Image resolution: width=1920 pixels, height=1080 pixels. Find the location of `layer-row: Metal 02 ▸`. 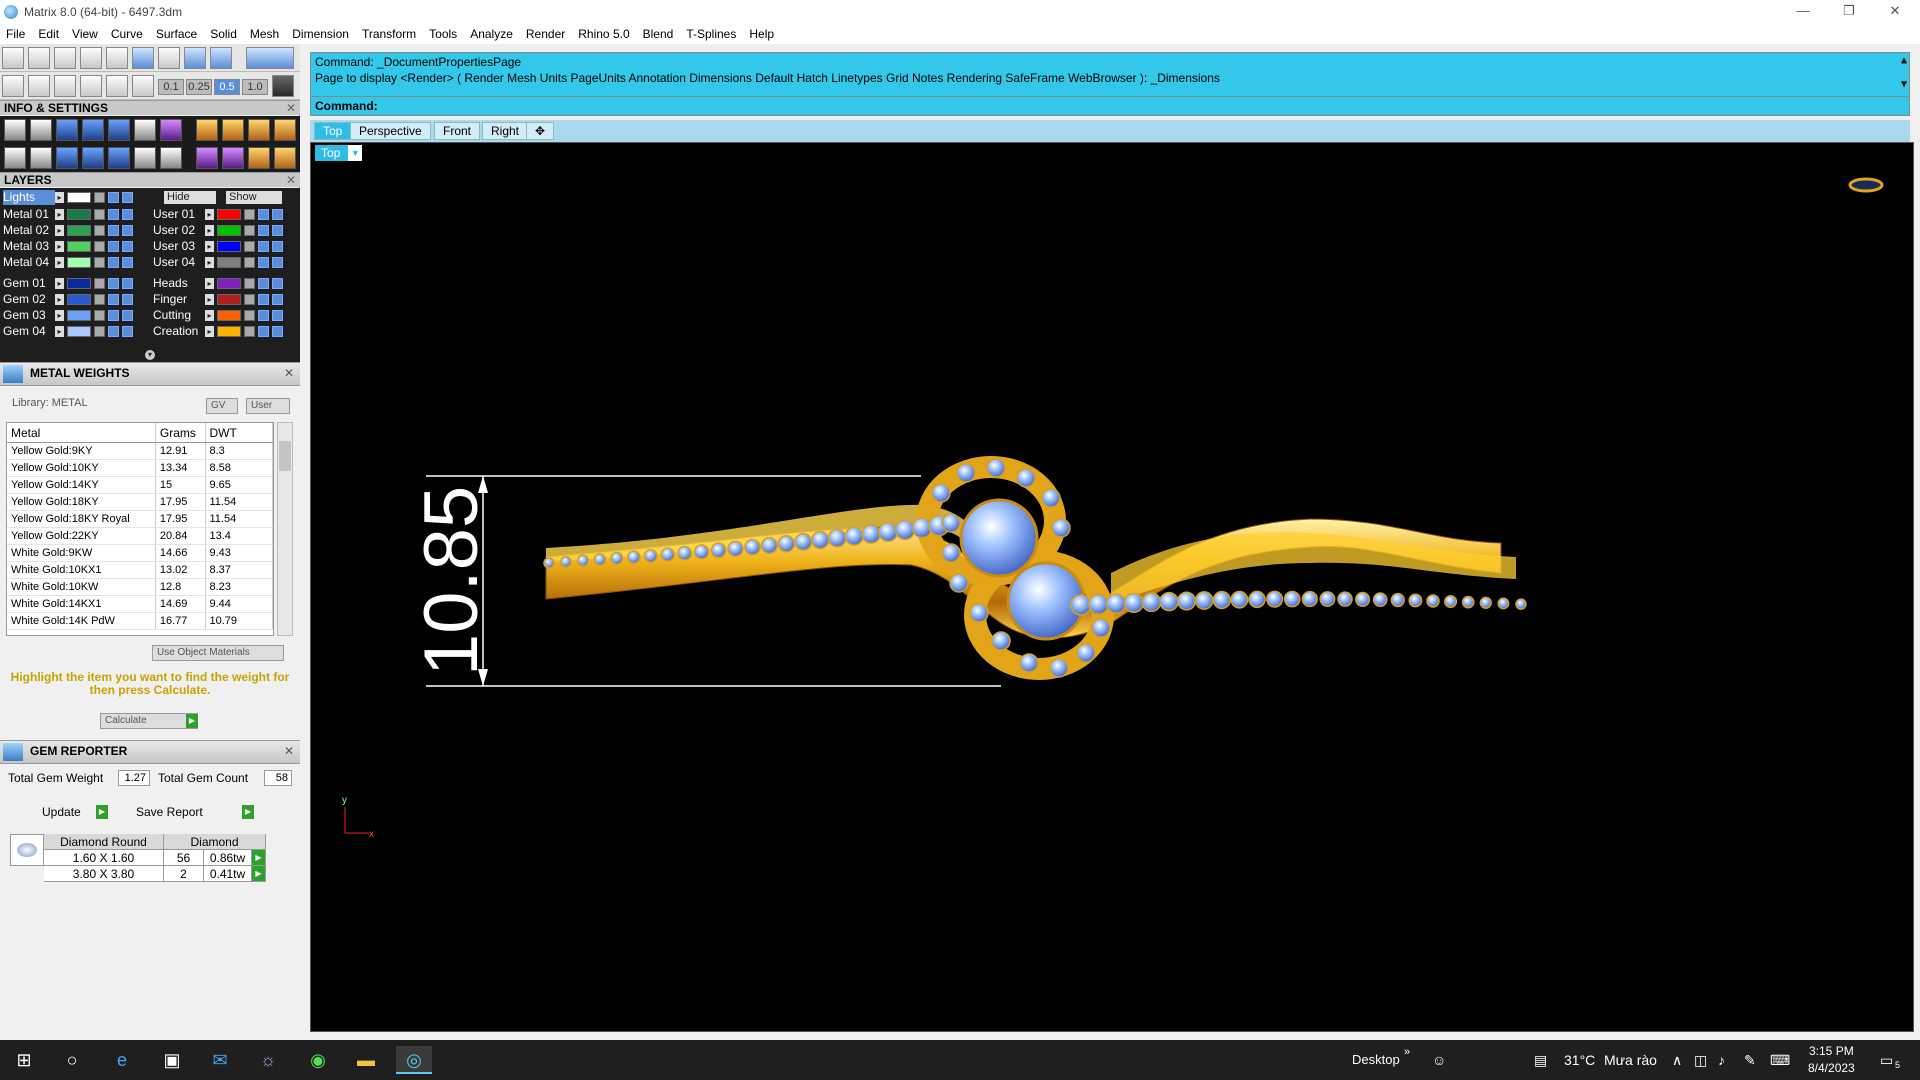

layer-row: Metal 02 ▸ is located at coordinates (73, 230).